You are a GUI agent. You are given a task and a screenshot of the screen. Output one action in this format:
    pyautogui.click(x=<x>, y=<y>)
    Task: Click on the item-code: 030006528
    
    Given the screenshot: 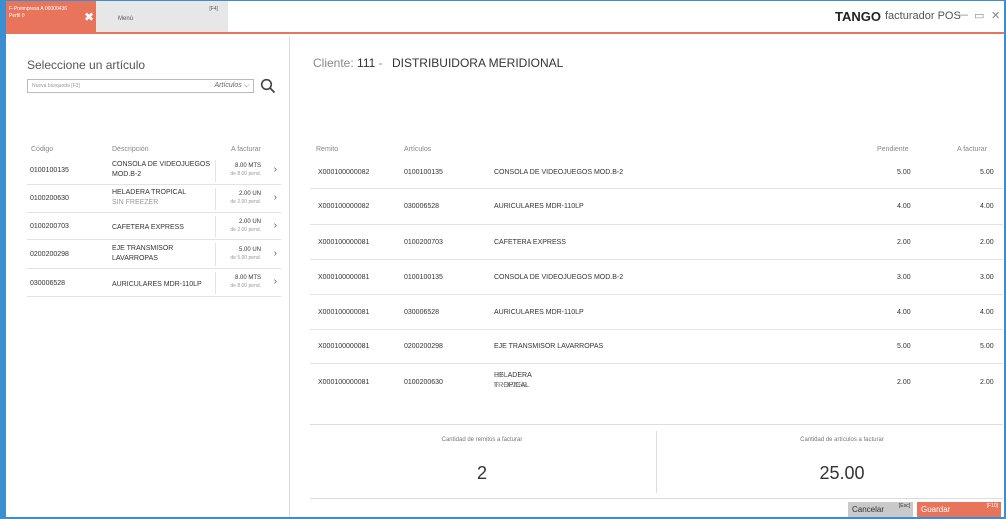 What is the action you would take?
    pyautogui.click(x=48, y=283)
    